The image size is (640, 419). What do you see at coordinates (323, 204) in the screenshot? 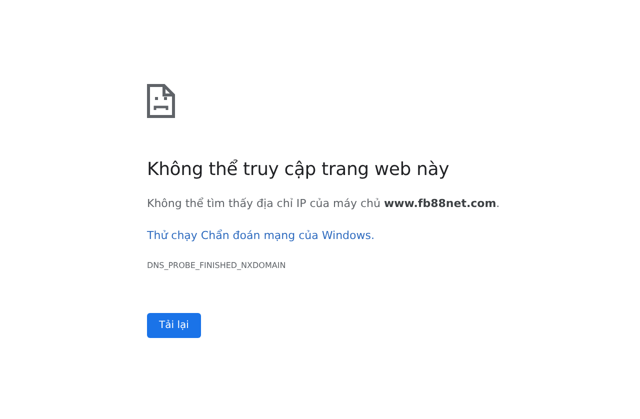
I see `error-message: Không thể tìm thấy địa chỉ IP của máy chủ www.fb88net.com.` at bounding box center [323, 204].